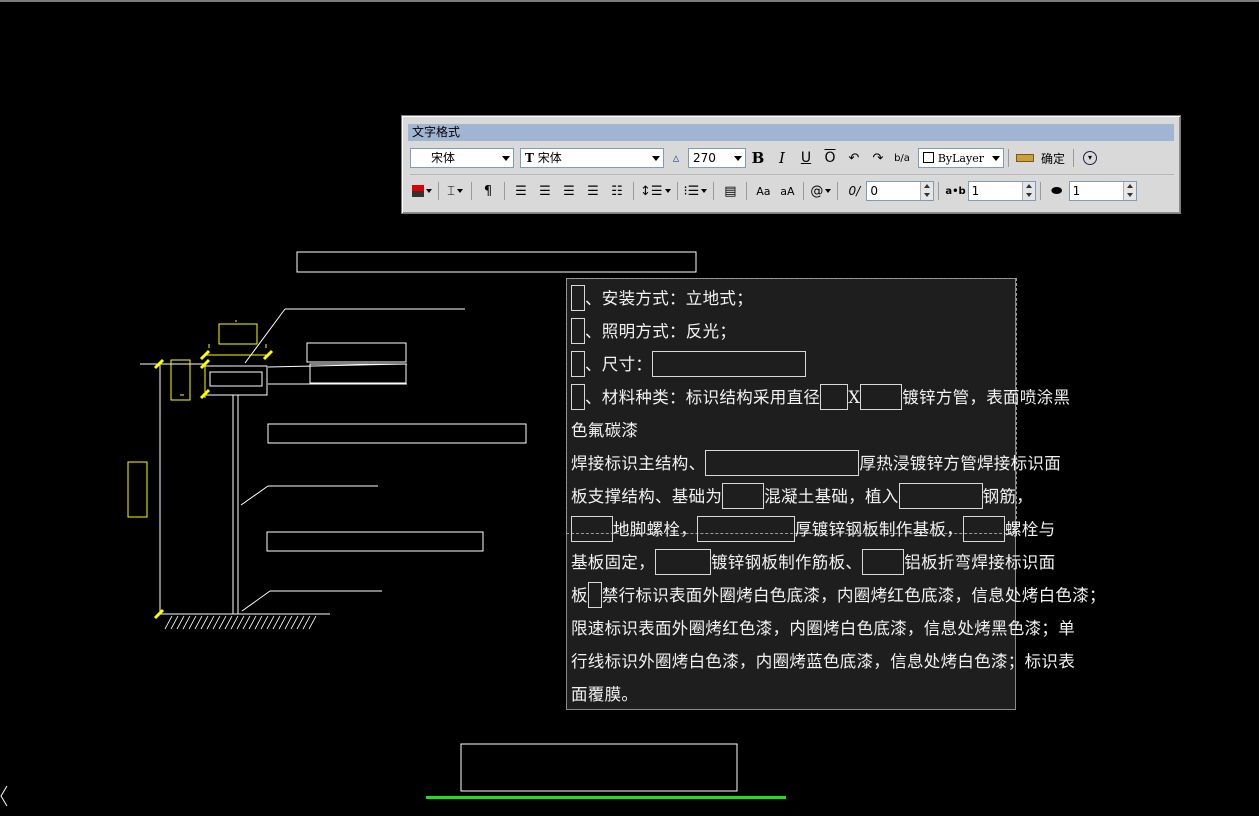  Describe the element at coordinates (496, 262) in the screenshot. I see `title-frame` at that location.